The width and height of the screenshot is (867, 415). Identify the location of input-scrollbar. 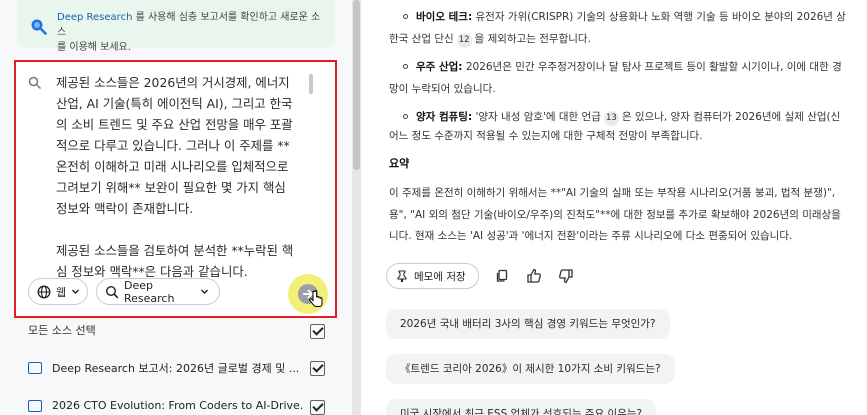
(311, 84).